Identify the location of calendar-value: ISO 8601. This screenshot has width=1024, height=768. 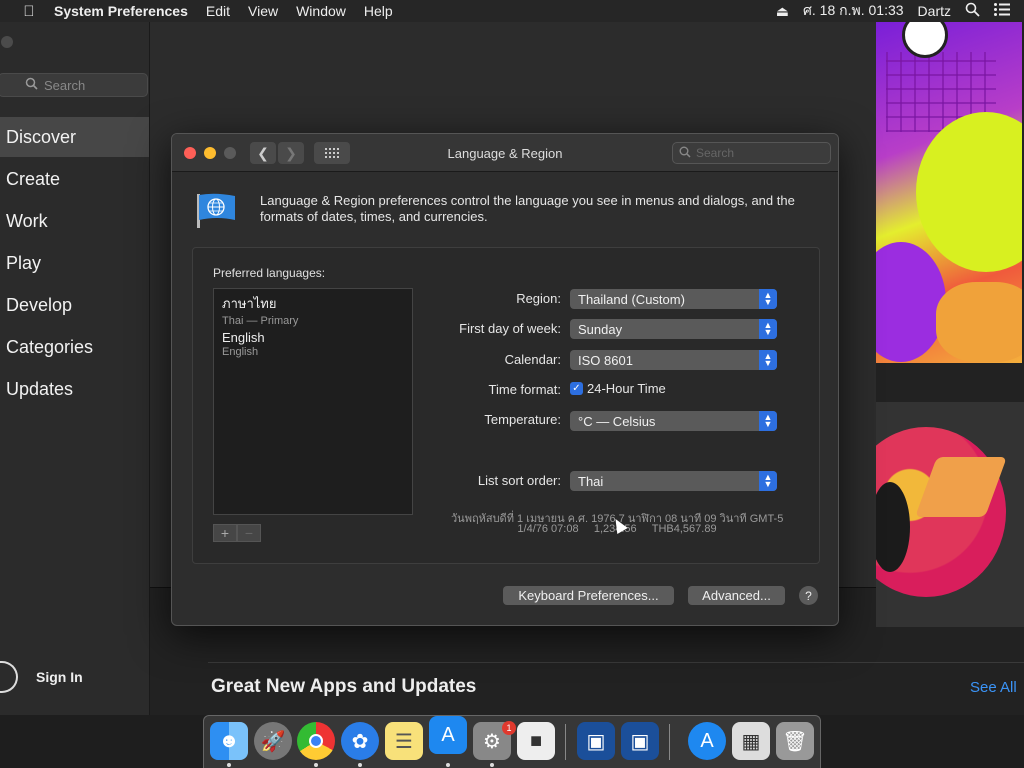
(605, 360).